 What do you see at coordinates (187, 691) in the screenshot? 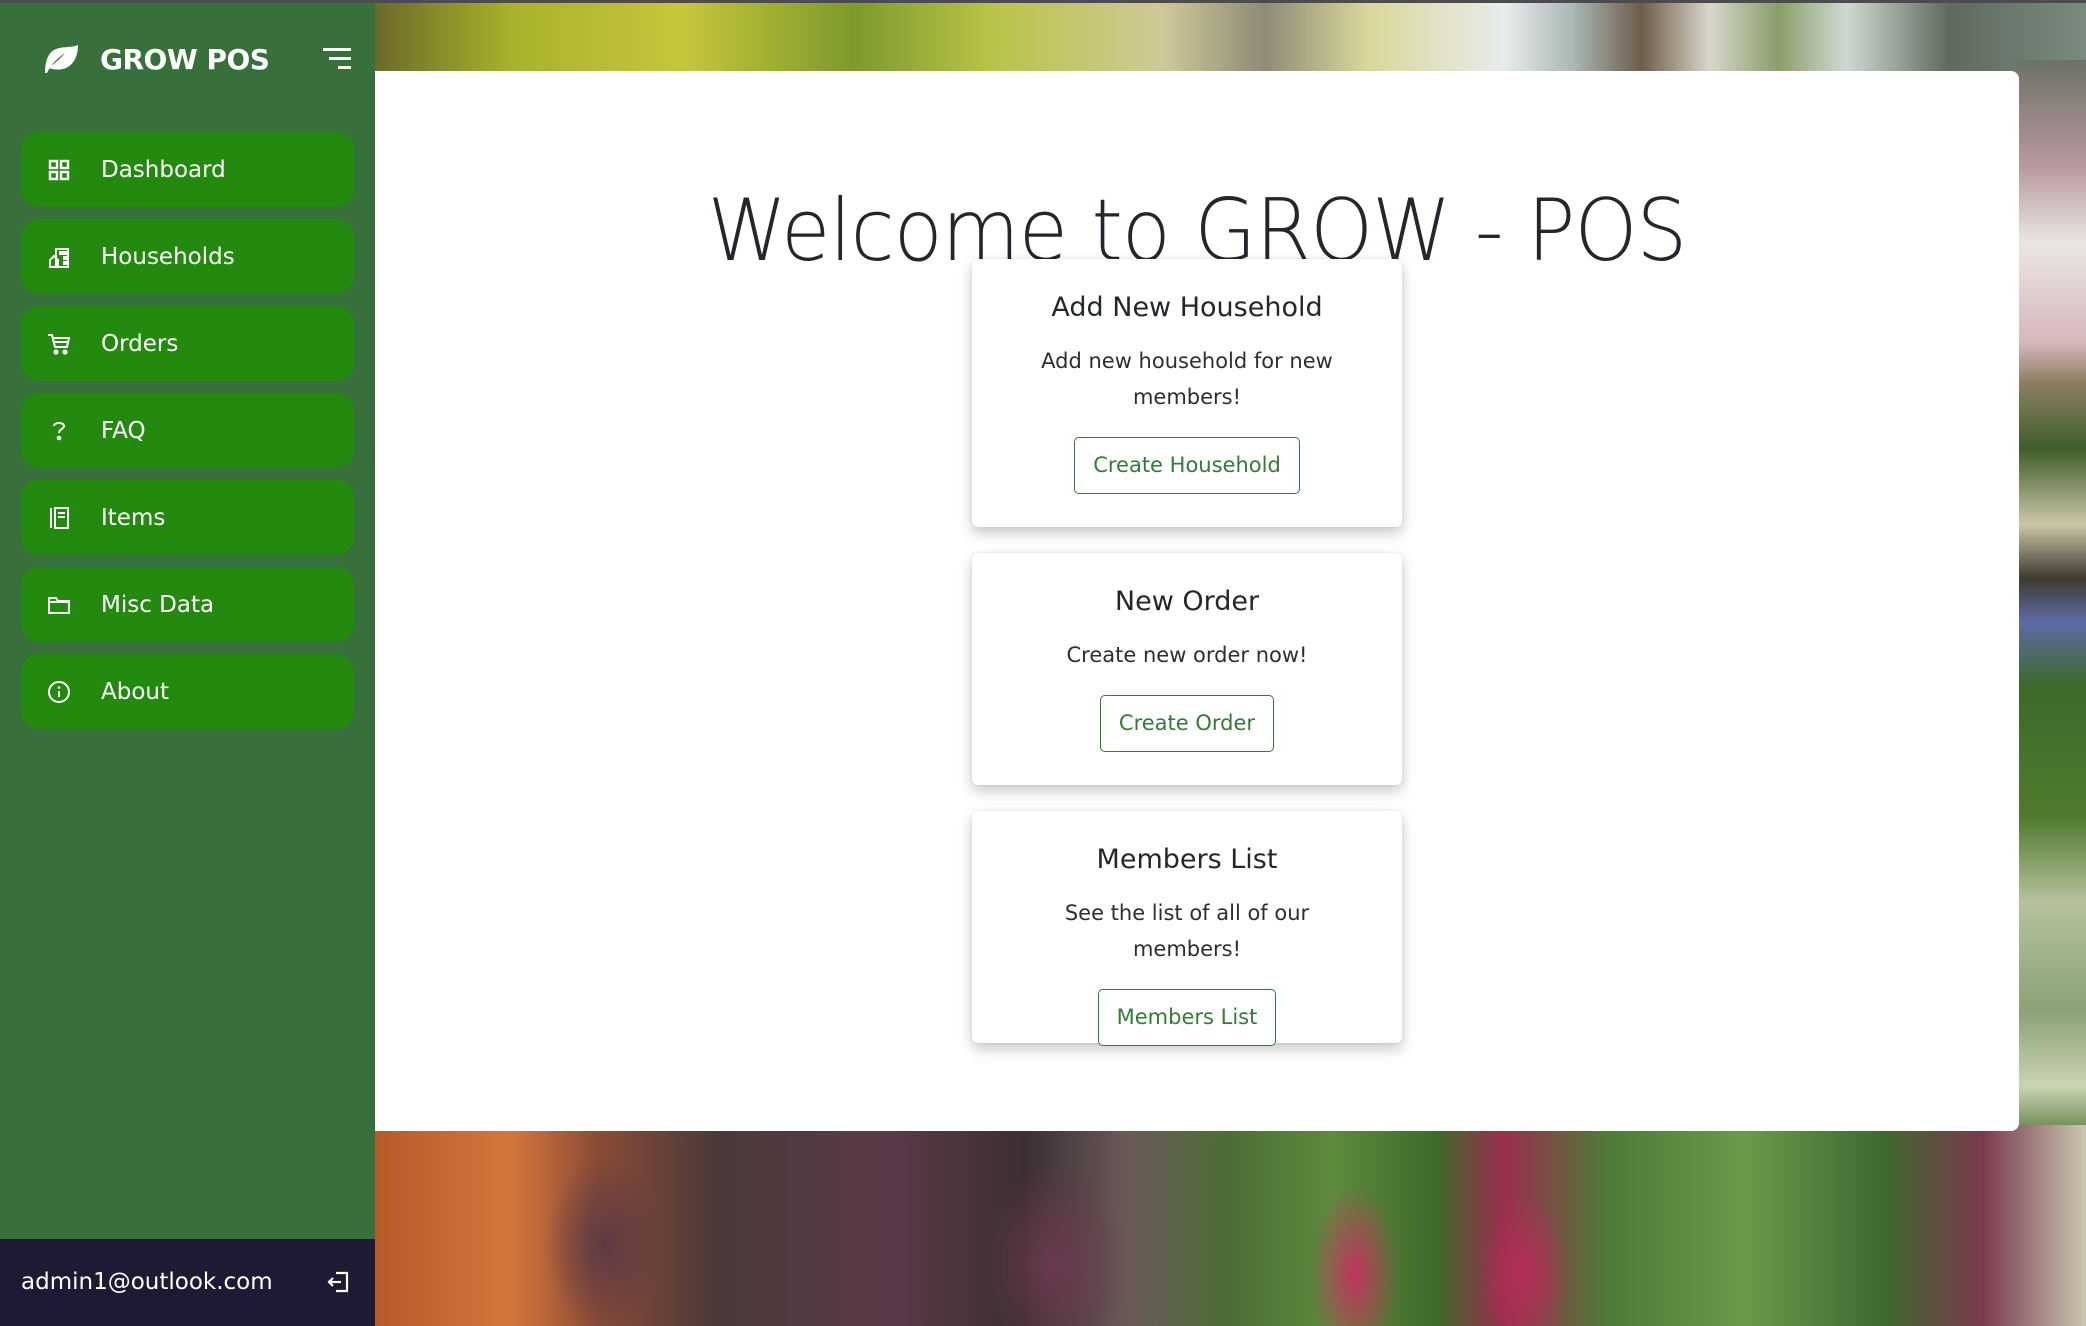
I see `sidebar-item-about: About` at bounding box center [187, 691].